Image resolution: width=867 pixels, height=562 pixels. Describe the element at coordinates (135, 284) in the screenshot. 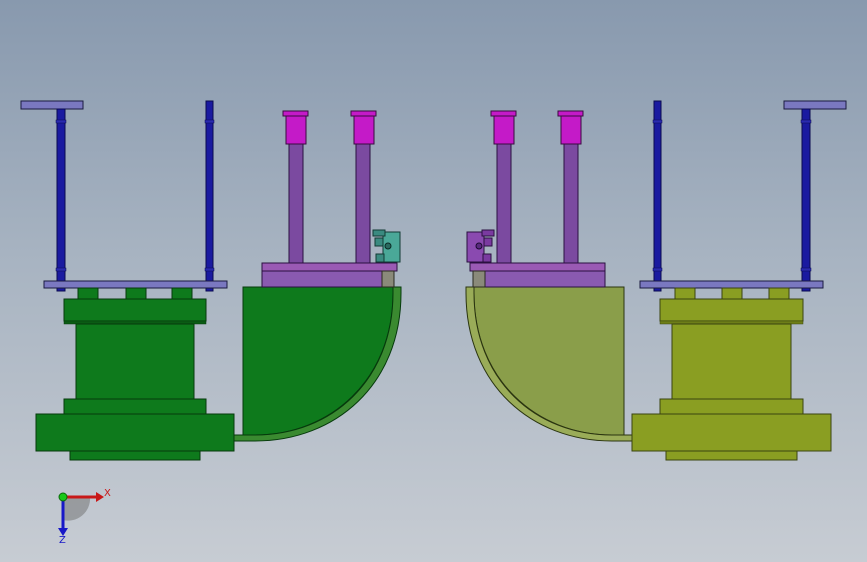

I see `left-top-plate` at that location.